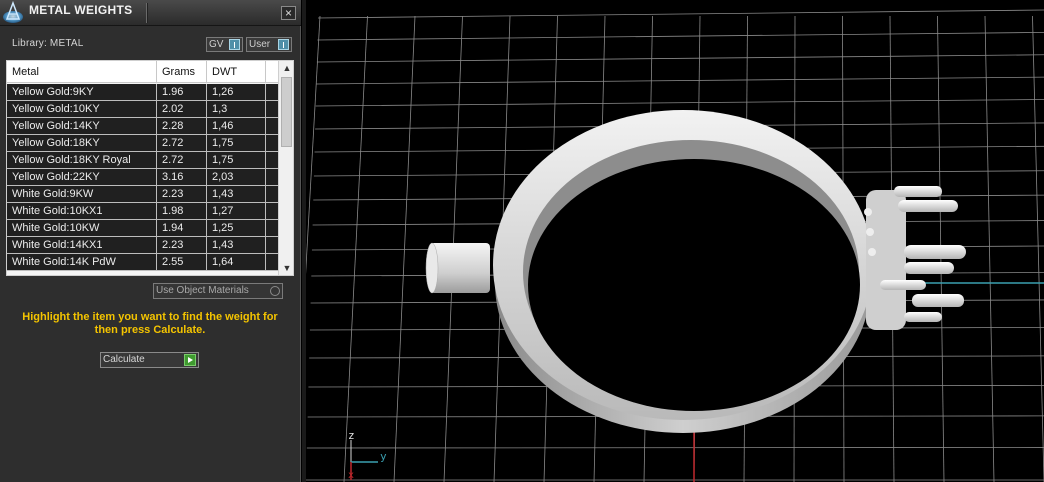 Image resolution: width=1044 pixels, height=482 pixels. I want to click on table-row: Yellow Gold:9KY 1.96 1,26, so click(142, 92).